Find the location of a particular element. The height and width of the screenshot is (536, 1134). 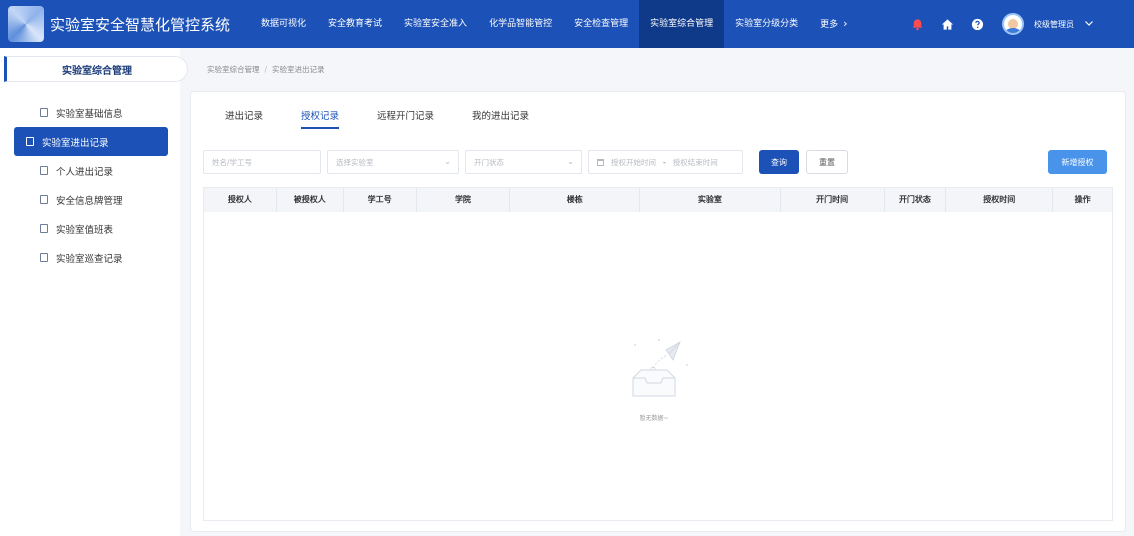

chevron-right-icon: › is located at coordinates (845, 23).